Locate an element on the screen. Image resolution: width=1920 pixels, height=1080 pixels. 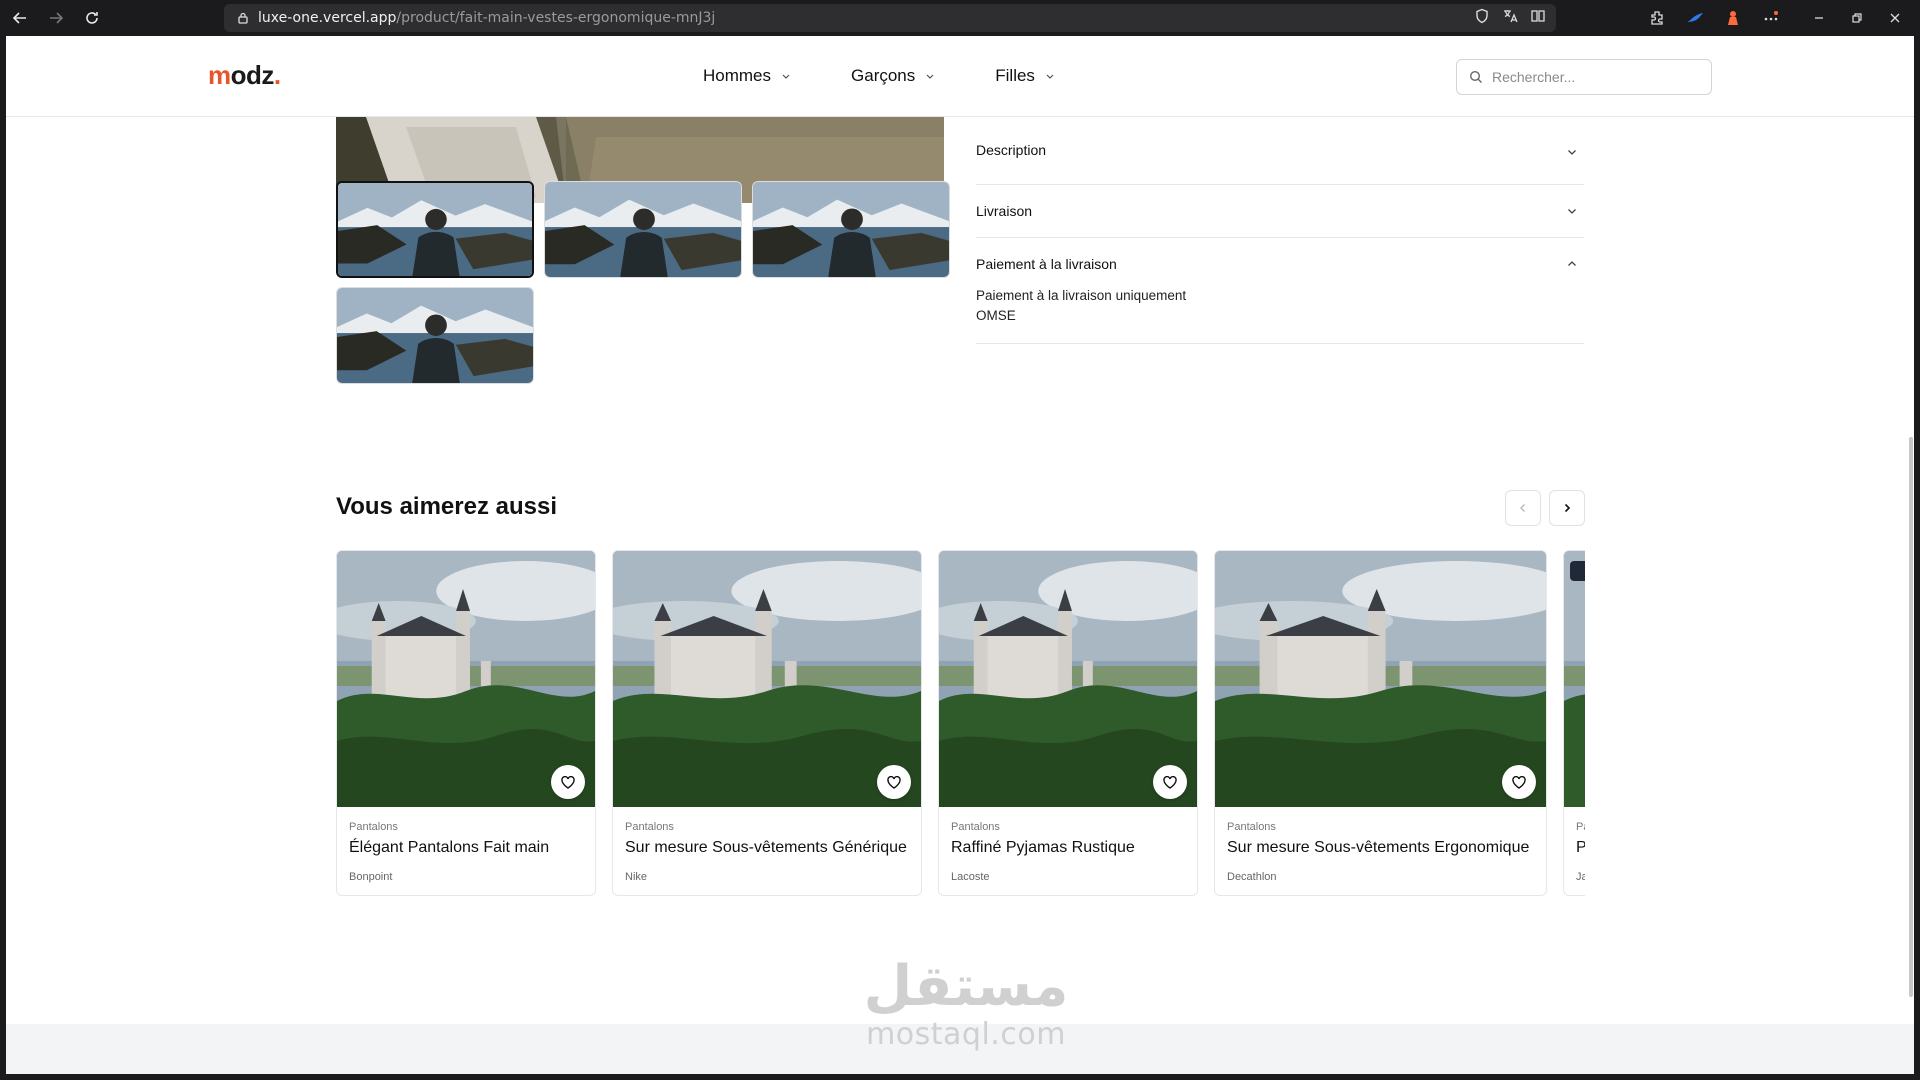
restore-icon is located at coordinates (1857, 18).